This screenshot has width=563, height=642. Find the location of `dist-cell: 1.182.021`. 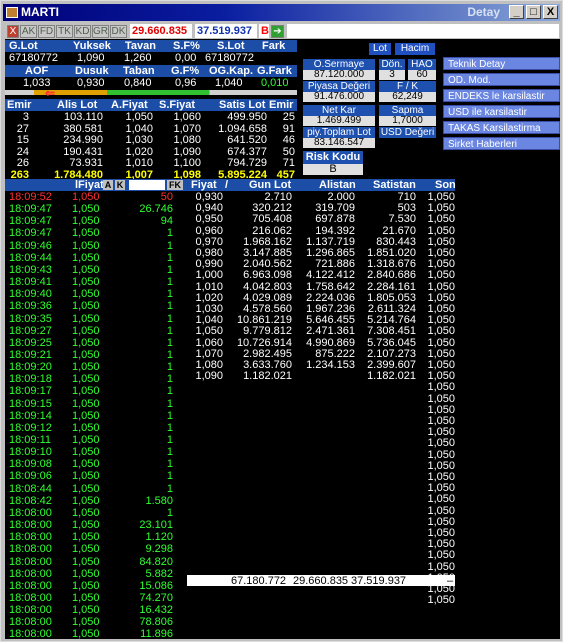

dist-cell: 1.182.021 is located at coordinates (391, 376).